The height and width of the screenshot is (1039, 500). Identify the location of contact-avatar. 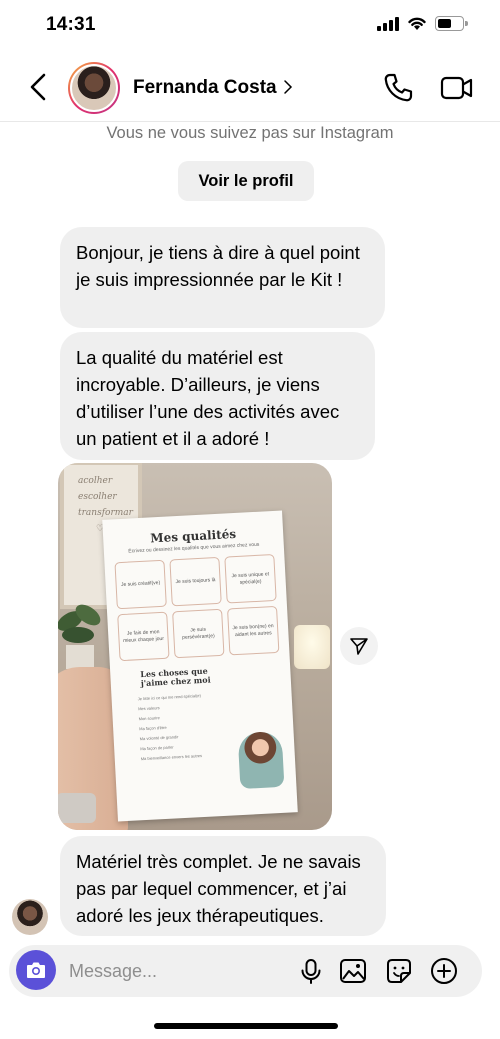
(94, 88).